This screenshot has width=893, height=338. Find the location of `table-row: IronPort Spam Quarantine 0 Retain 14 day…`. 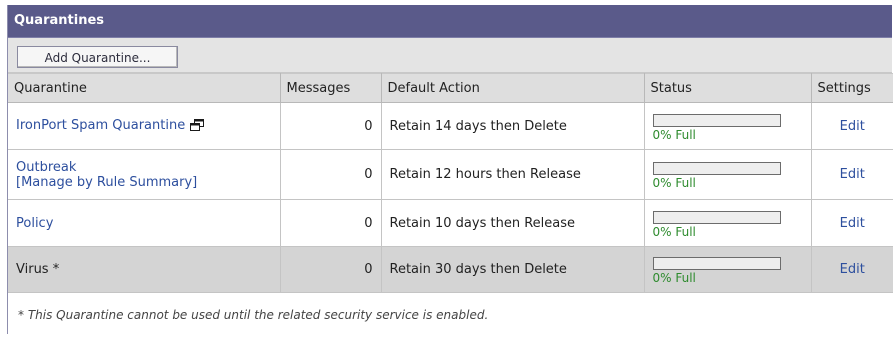

table-row: IronPort Spam Quarantine 0 Retain 14 day… is located at coordinates (450, 126).